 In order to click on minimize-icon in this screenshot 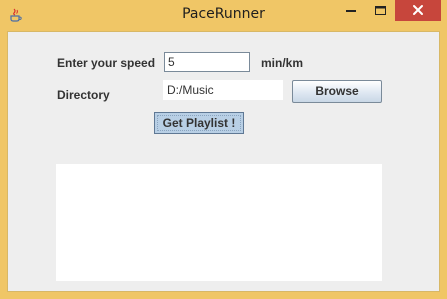, I will do `click(351, 11)`.